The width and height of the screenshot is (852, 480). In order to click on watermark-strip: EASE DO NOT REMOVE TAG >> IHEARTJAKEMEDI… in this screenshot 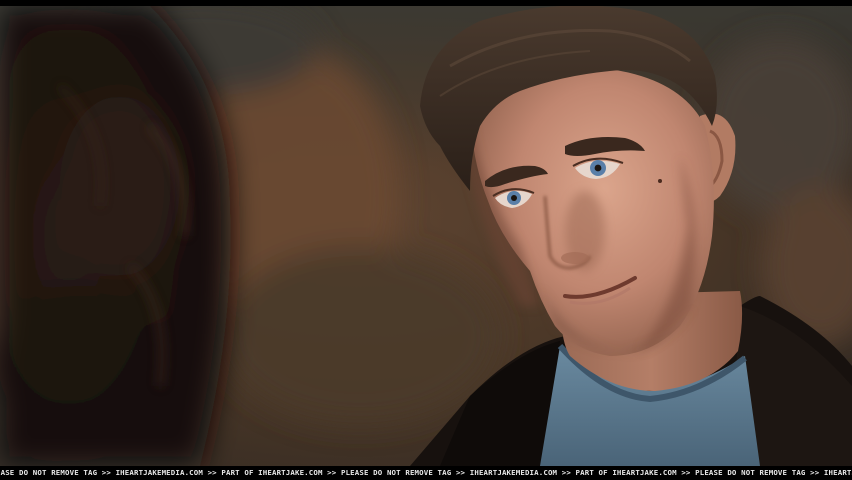, I will do `click(426, 473)`.